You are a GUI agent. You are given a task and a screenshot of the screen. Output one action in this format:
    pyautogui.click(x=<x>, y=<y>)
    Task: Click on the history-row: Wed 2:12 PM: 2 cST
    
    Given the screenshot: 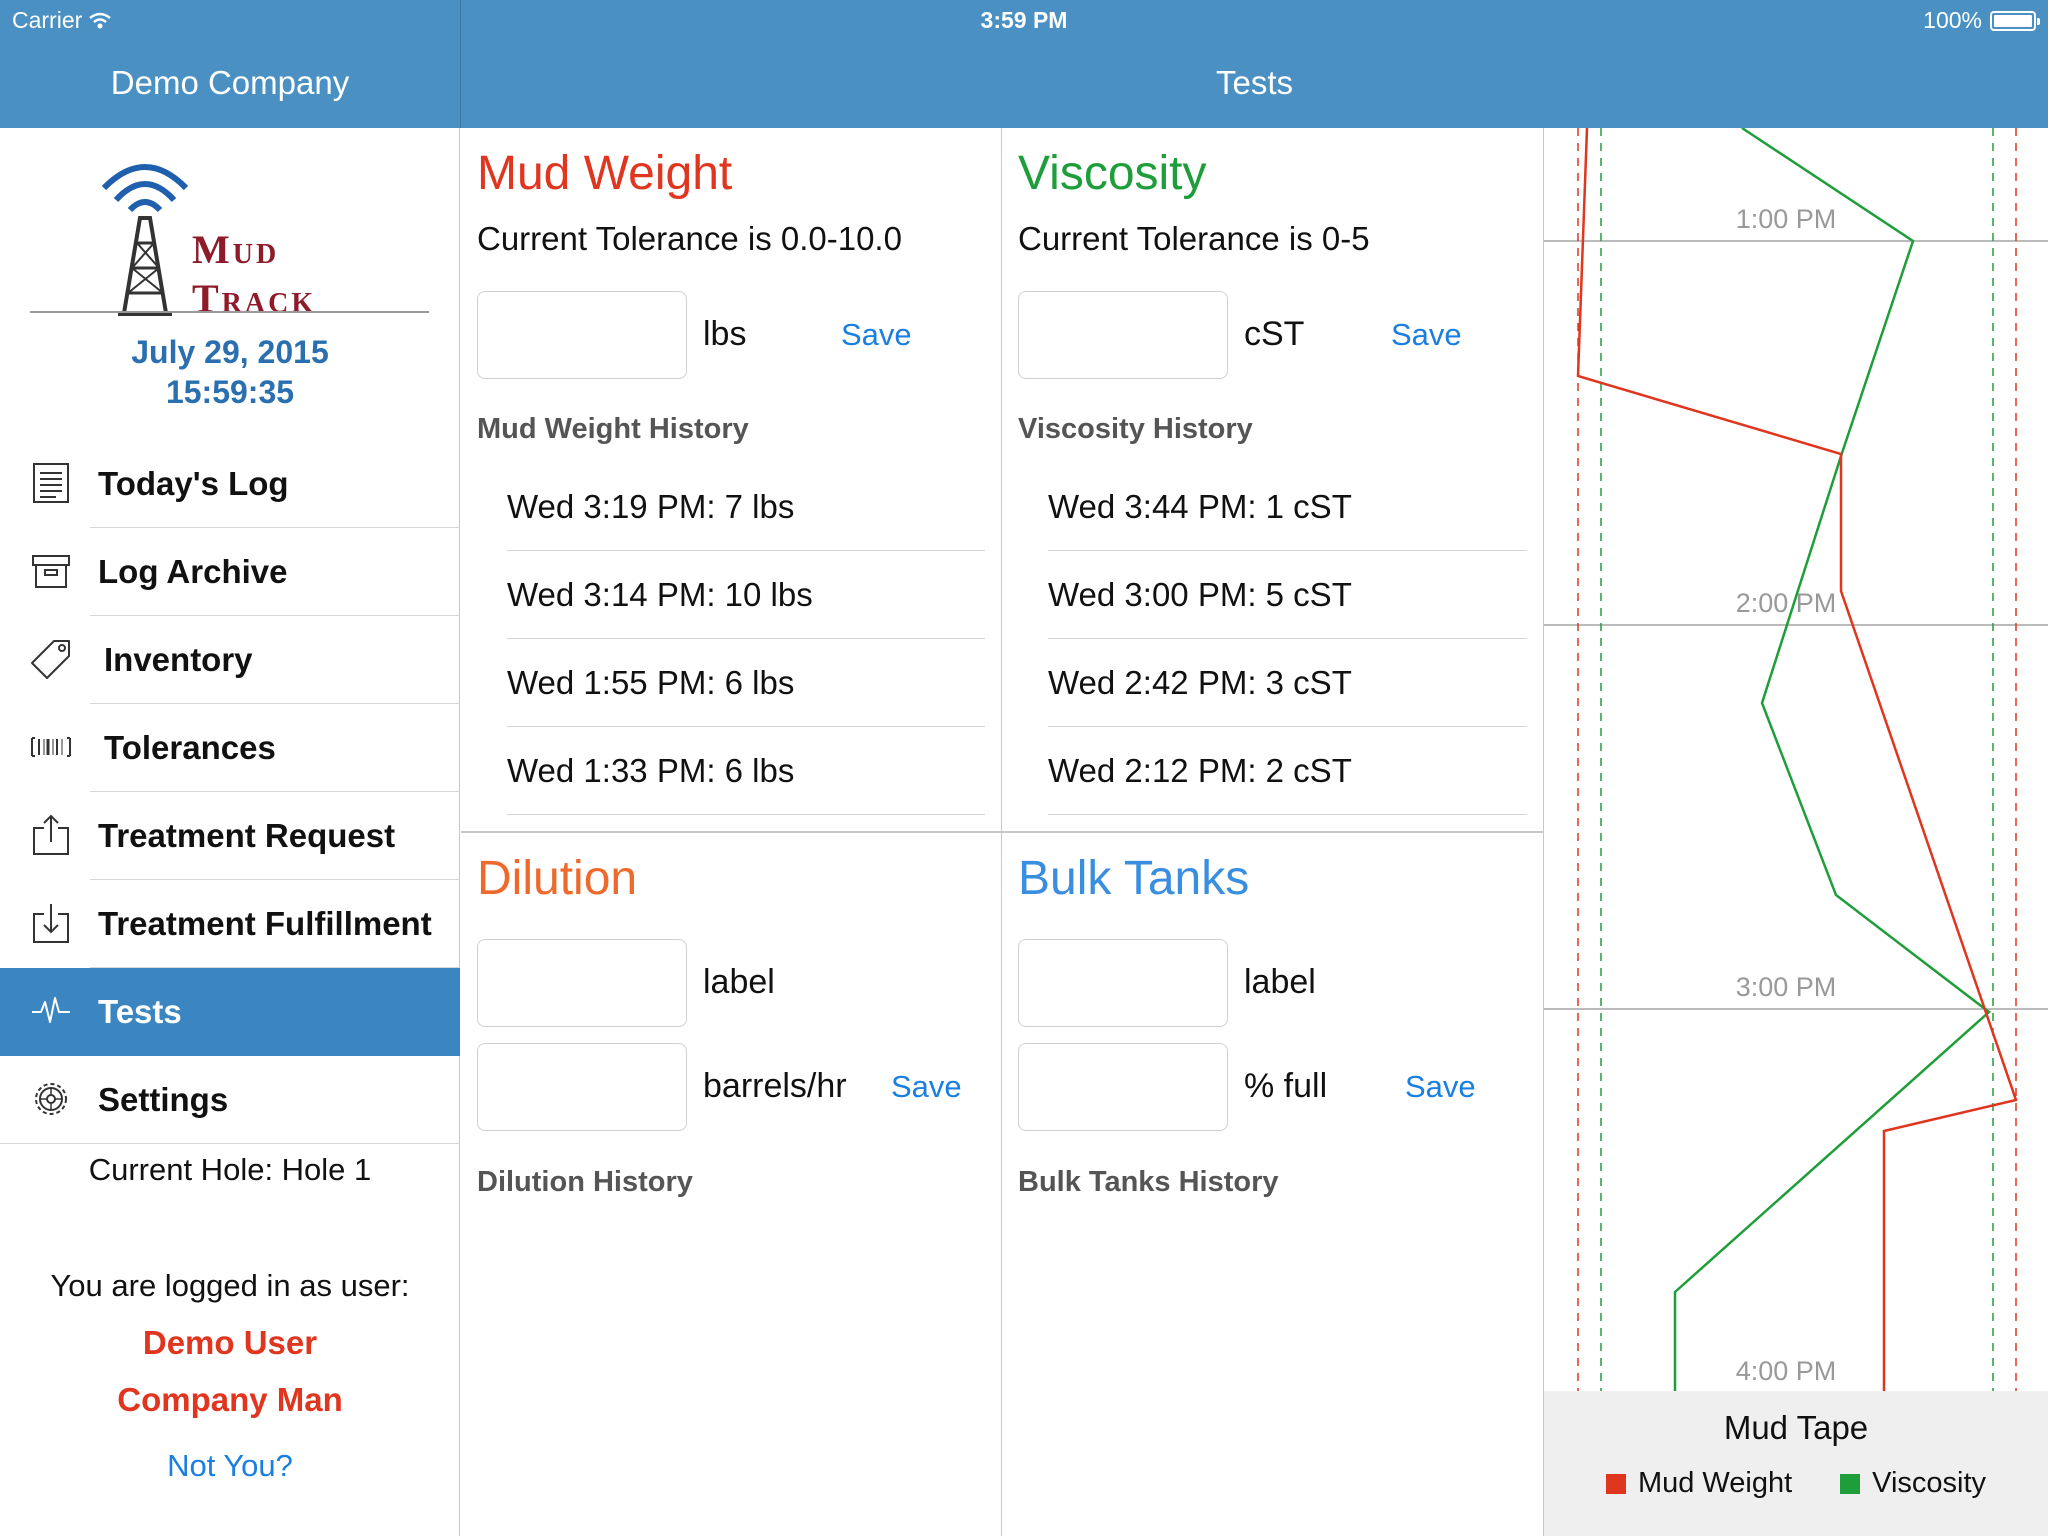 What is the action you would take?
    pyautogui.click(x=1287, y=771)
    